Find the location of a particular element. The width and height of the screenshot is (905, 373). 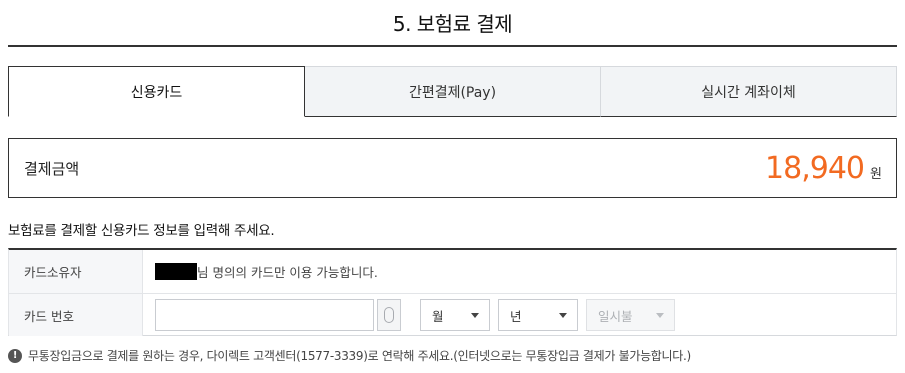

card-number-label: 카드 번호 is located at coordinates (76, 315).